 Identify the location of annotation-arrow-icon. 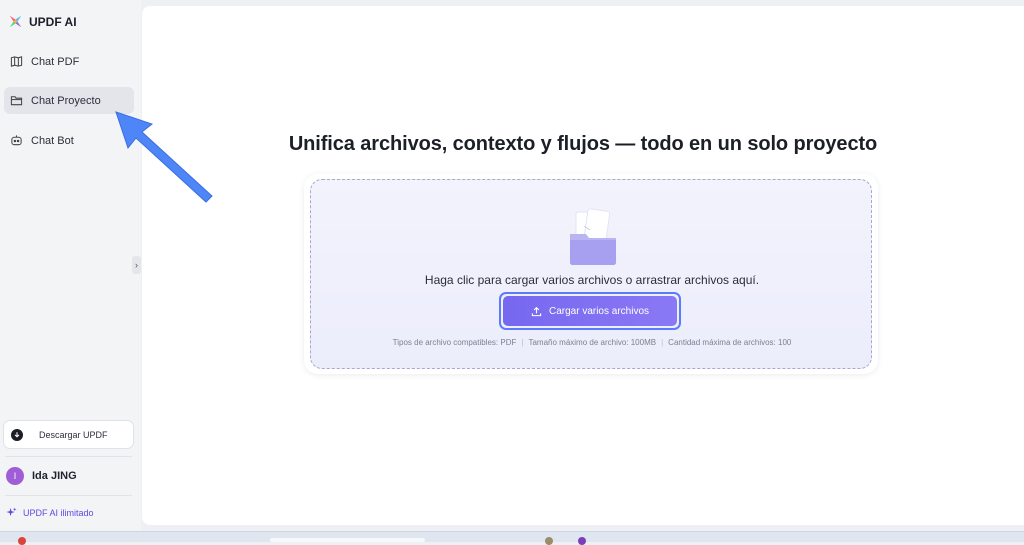
(164, 157).